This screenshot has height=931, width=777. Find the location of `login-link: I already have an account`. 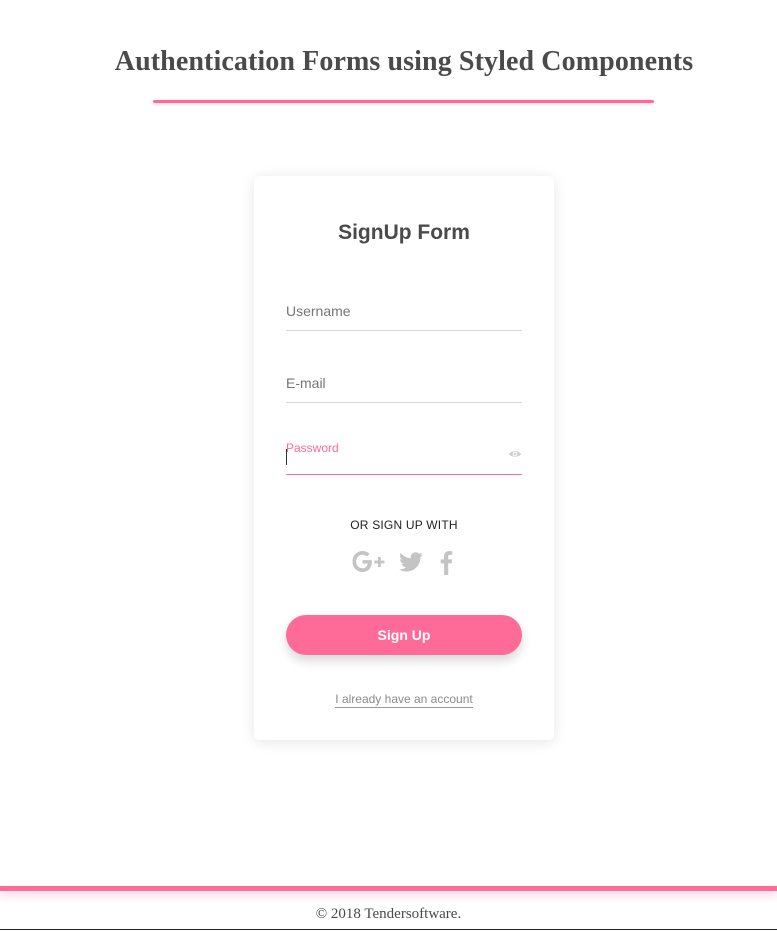

login-link: I already have an account is located at coordinates (404, 700).